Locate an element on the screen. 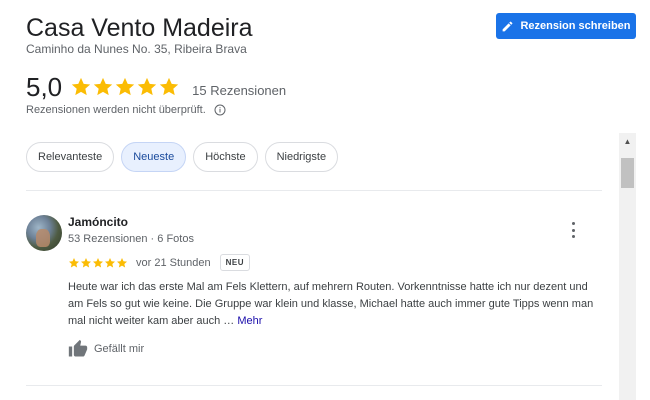 This screenshot has height=400, width=650. review-rating-row: vor 21 Stunden NEU is located at coordinates (159, 262).